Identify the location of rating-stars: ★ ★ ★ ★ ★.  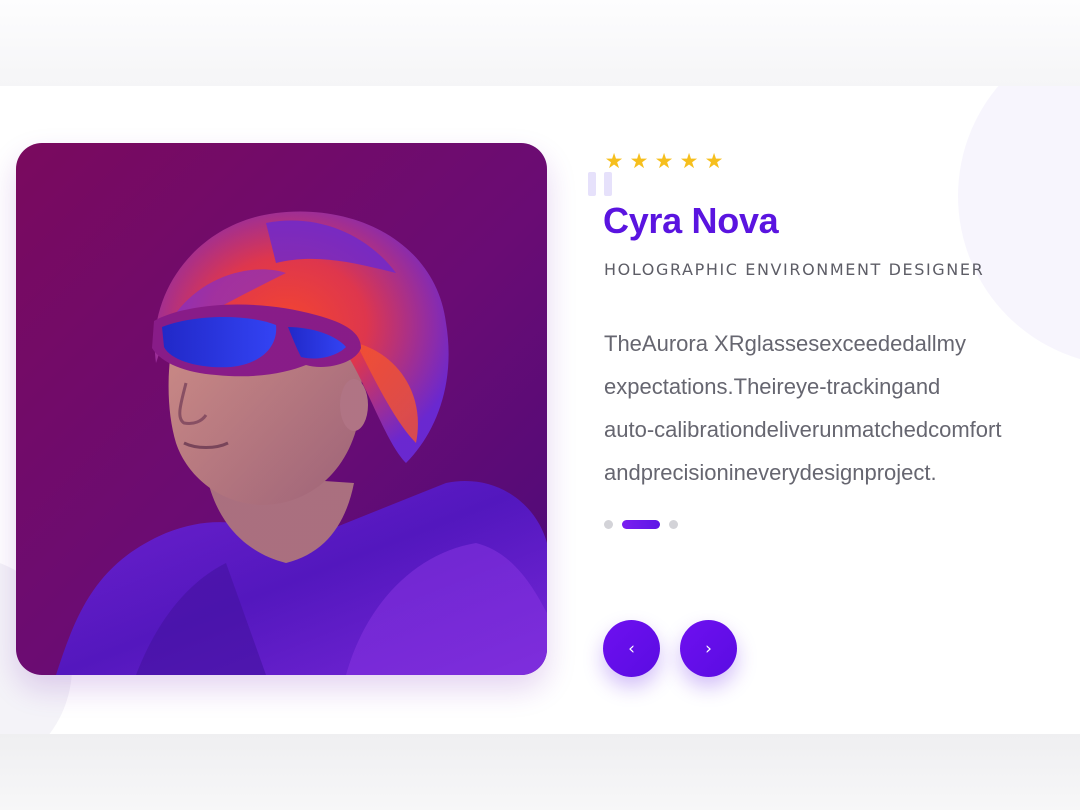
(664, 161).